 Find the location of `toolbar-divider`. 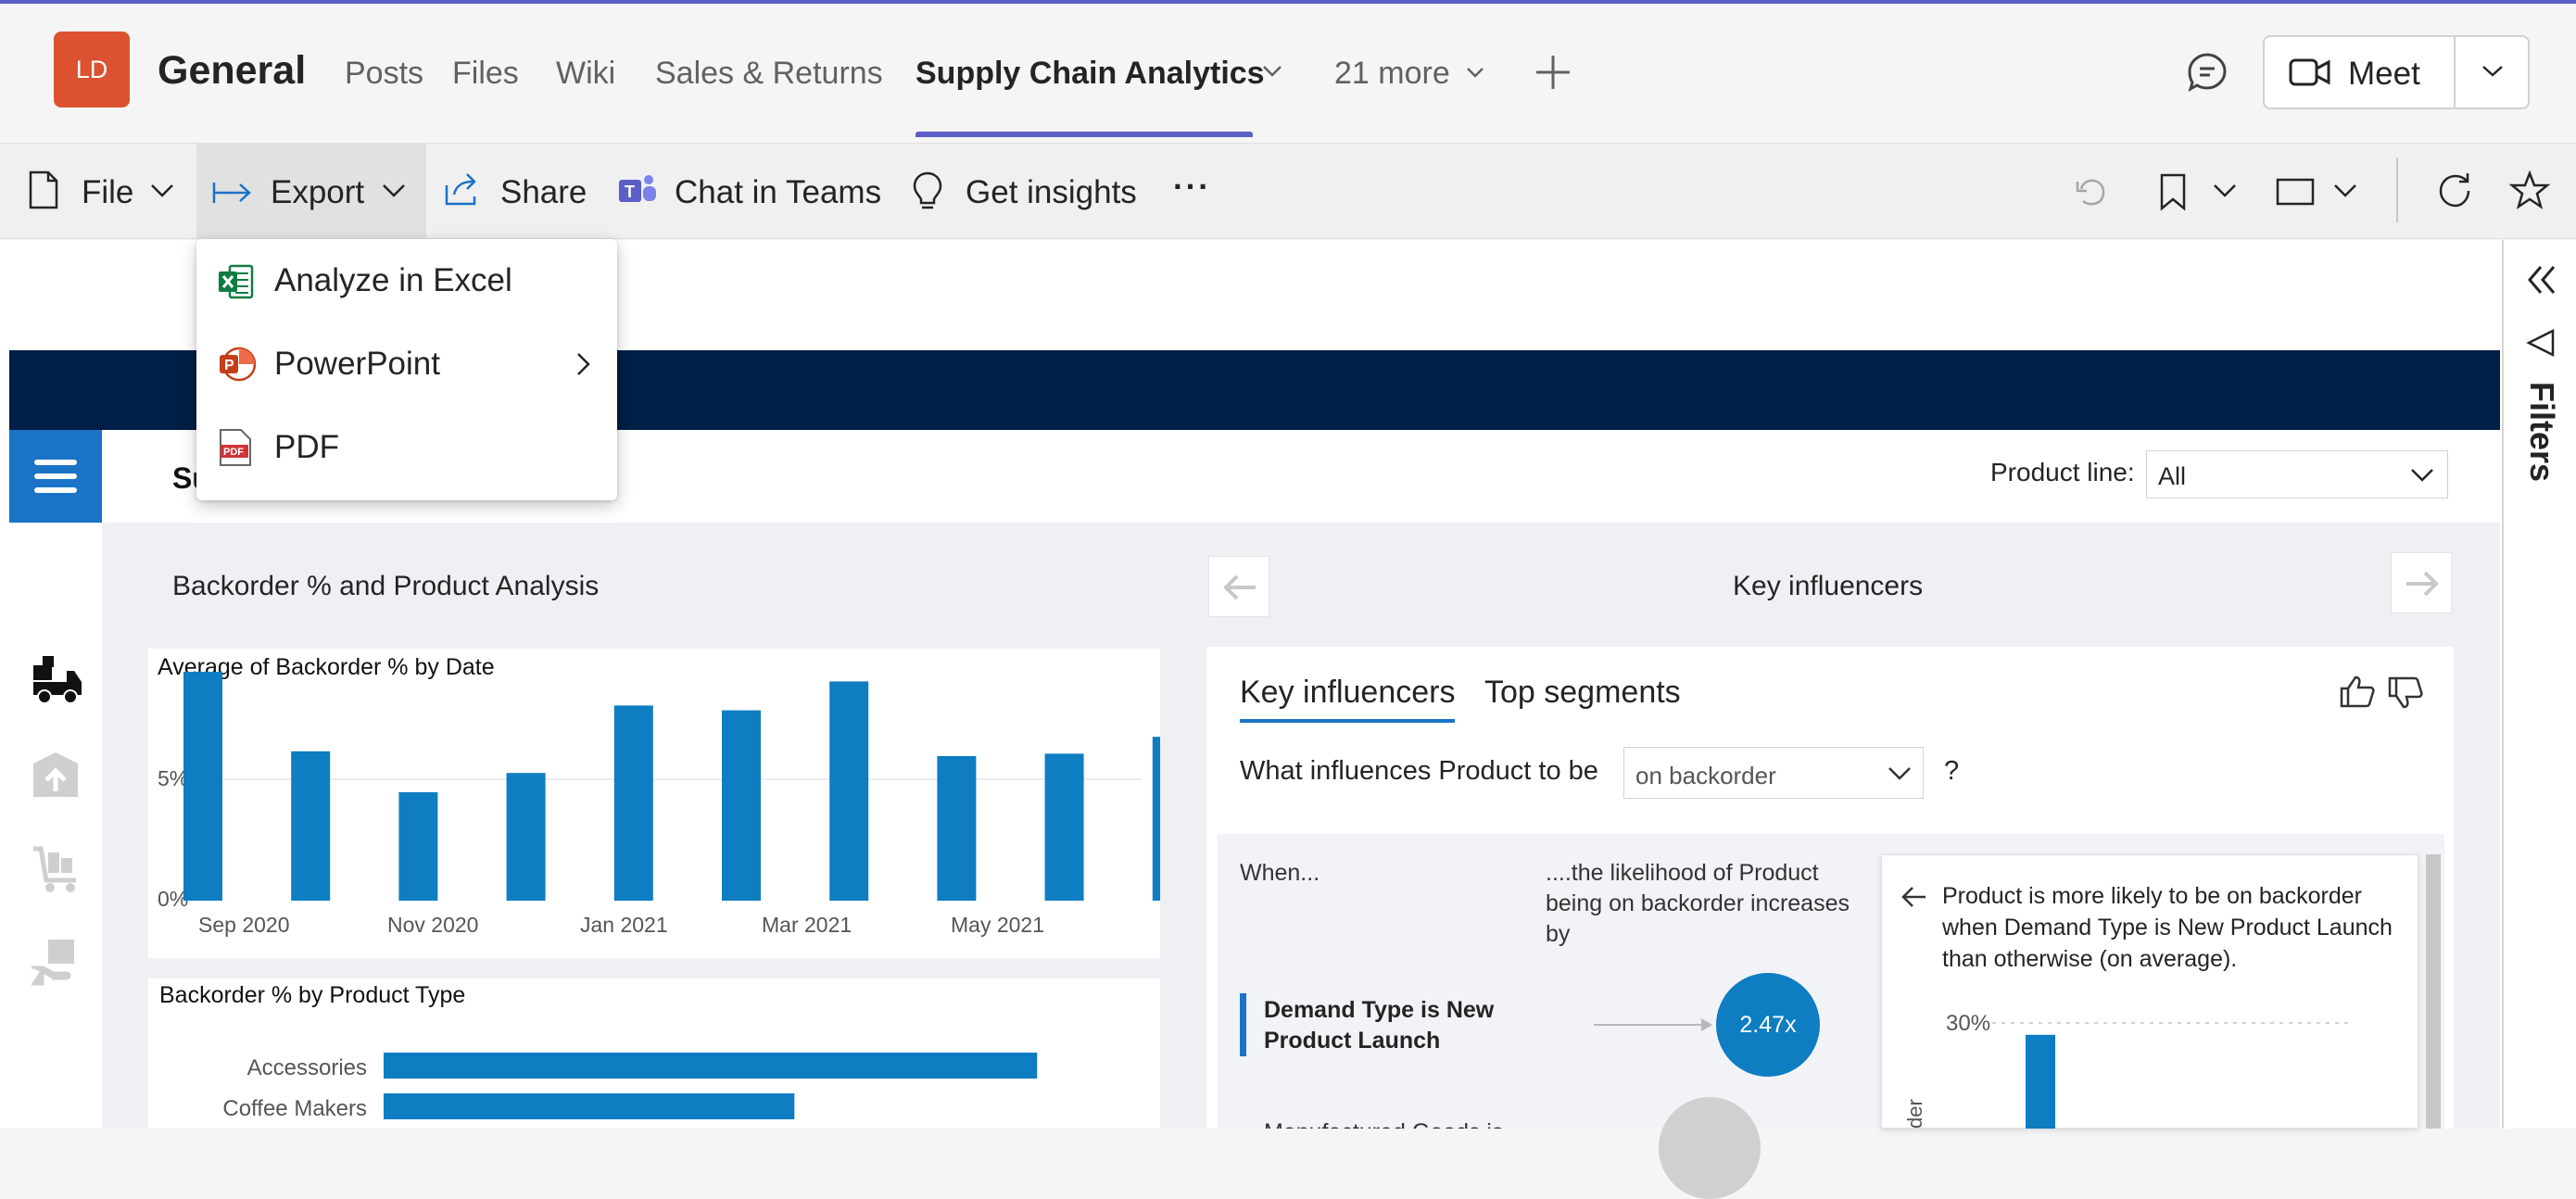

toolbar-divider is located at coordinates (2397, 190).